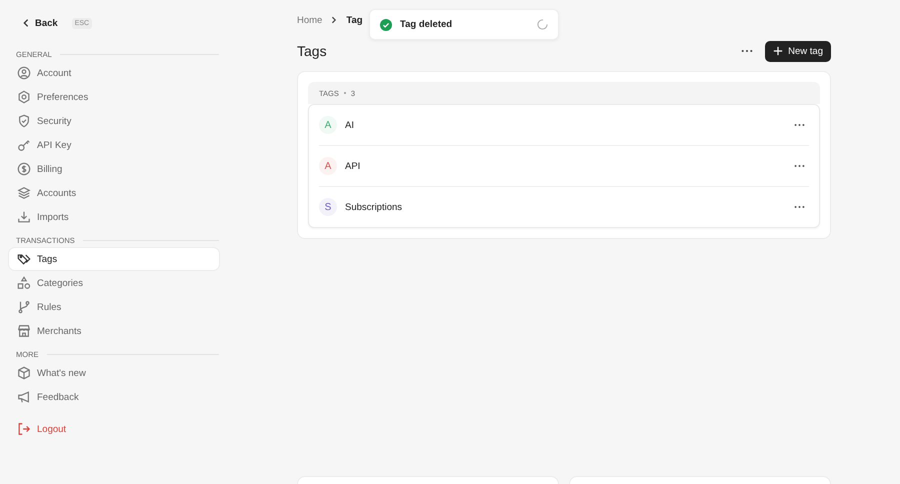  What do you see at coordinates (565, 166) in the screenshot?
I see `tag-name: API` at bounding box center [565, 166].